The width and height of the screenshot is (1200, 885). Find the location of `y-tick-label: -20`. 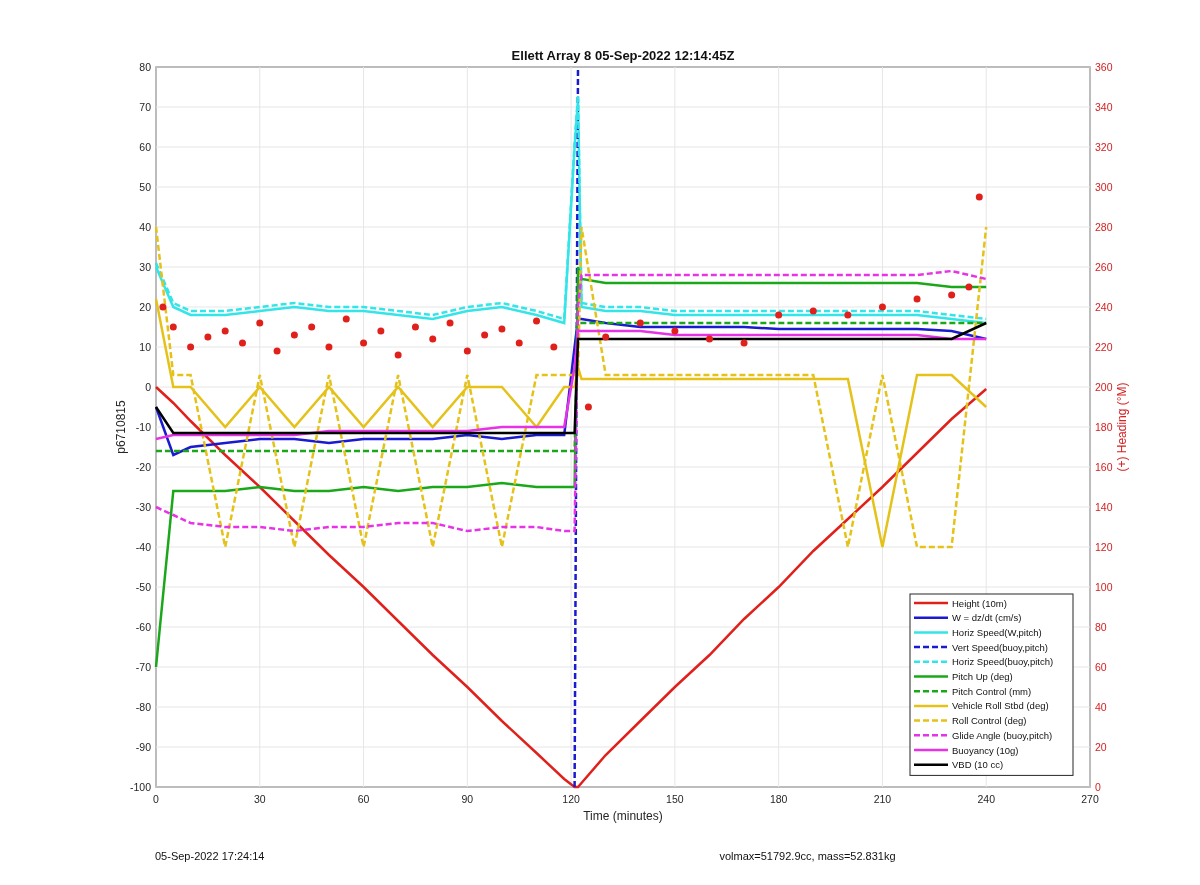

y-tick-label: -20 is located at coordinates (143, 467).